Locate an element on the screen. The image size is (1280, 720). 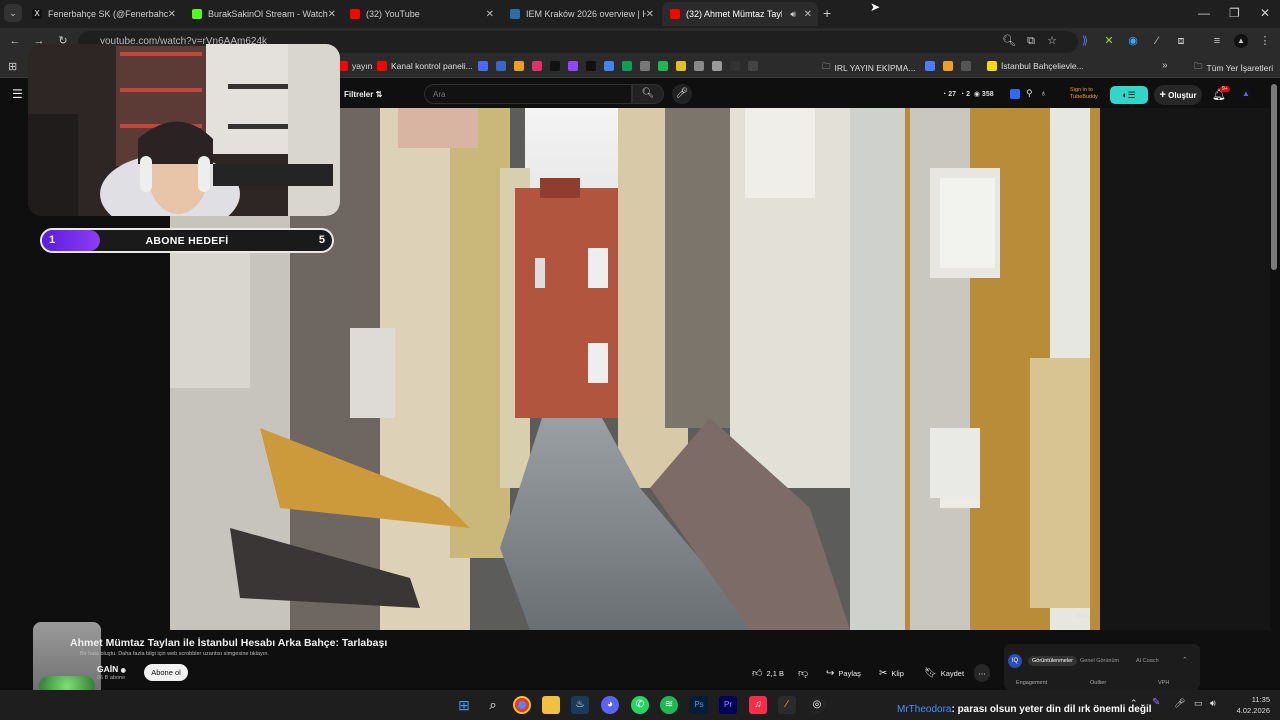
mouse-cursor-icon: ➤ is located at coordinates (875, 7).